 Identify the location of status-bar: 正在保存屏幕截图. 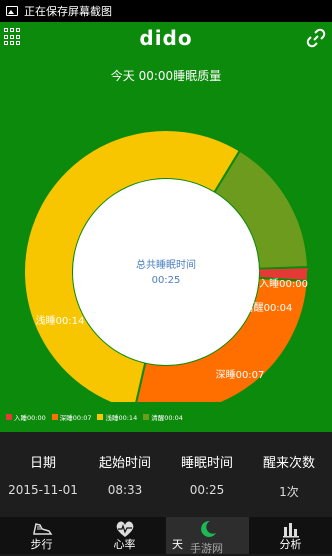
(166, 11).